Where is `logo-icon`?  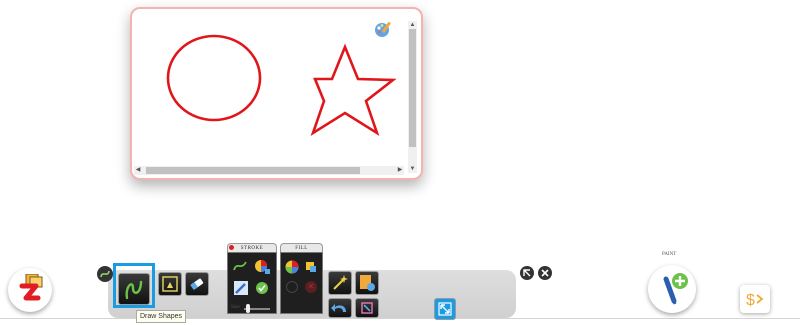
logo-icon is located at coordinates (31, 287).